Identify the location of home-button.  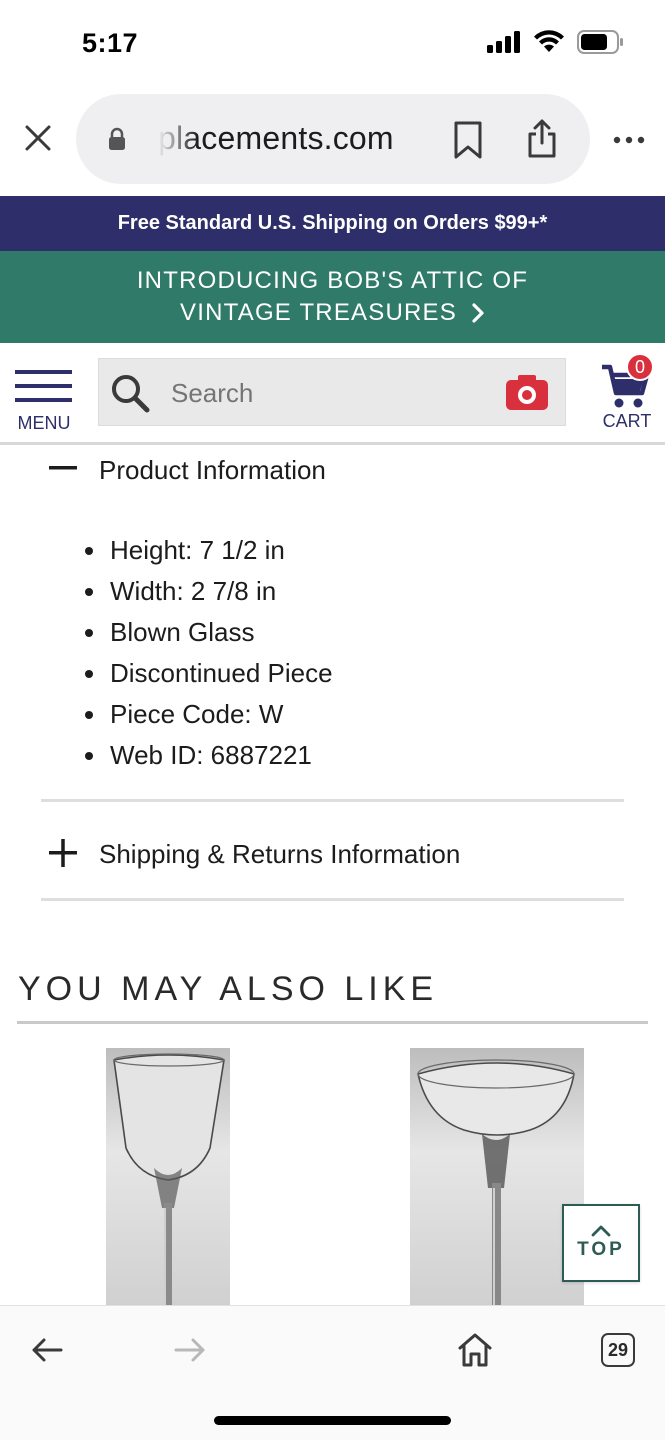
(475, 1350).